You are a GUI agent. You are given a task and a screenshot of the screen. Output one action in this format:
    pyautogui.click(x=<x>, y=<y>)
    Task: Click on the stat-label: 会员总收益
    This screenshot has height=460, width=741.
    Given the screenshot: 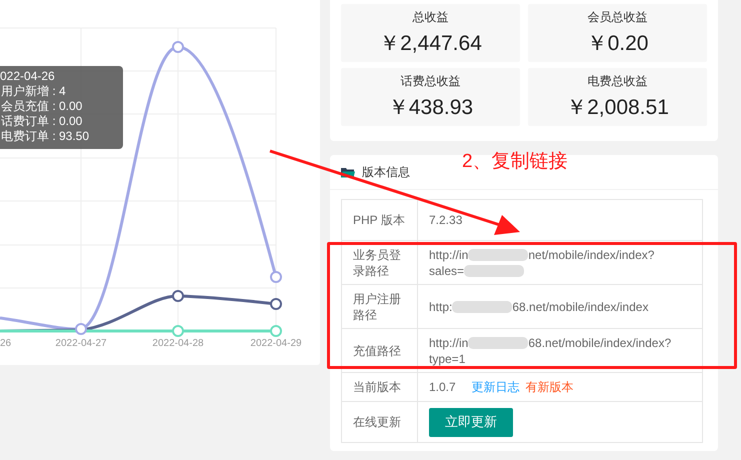 What is the action you would take?
    pyautogui.click(x=618, y=17)
    